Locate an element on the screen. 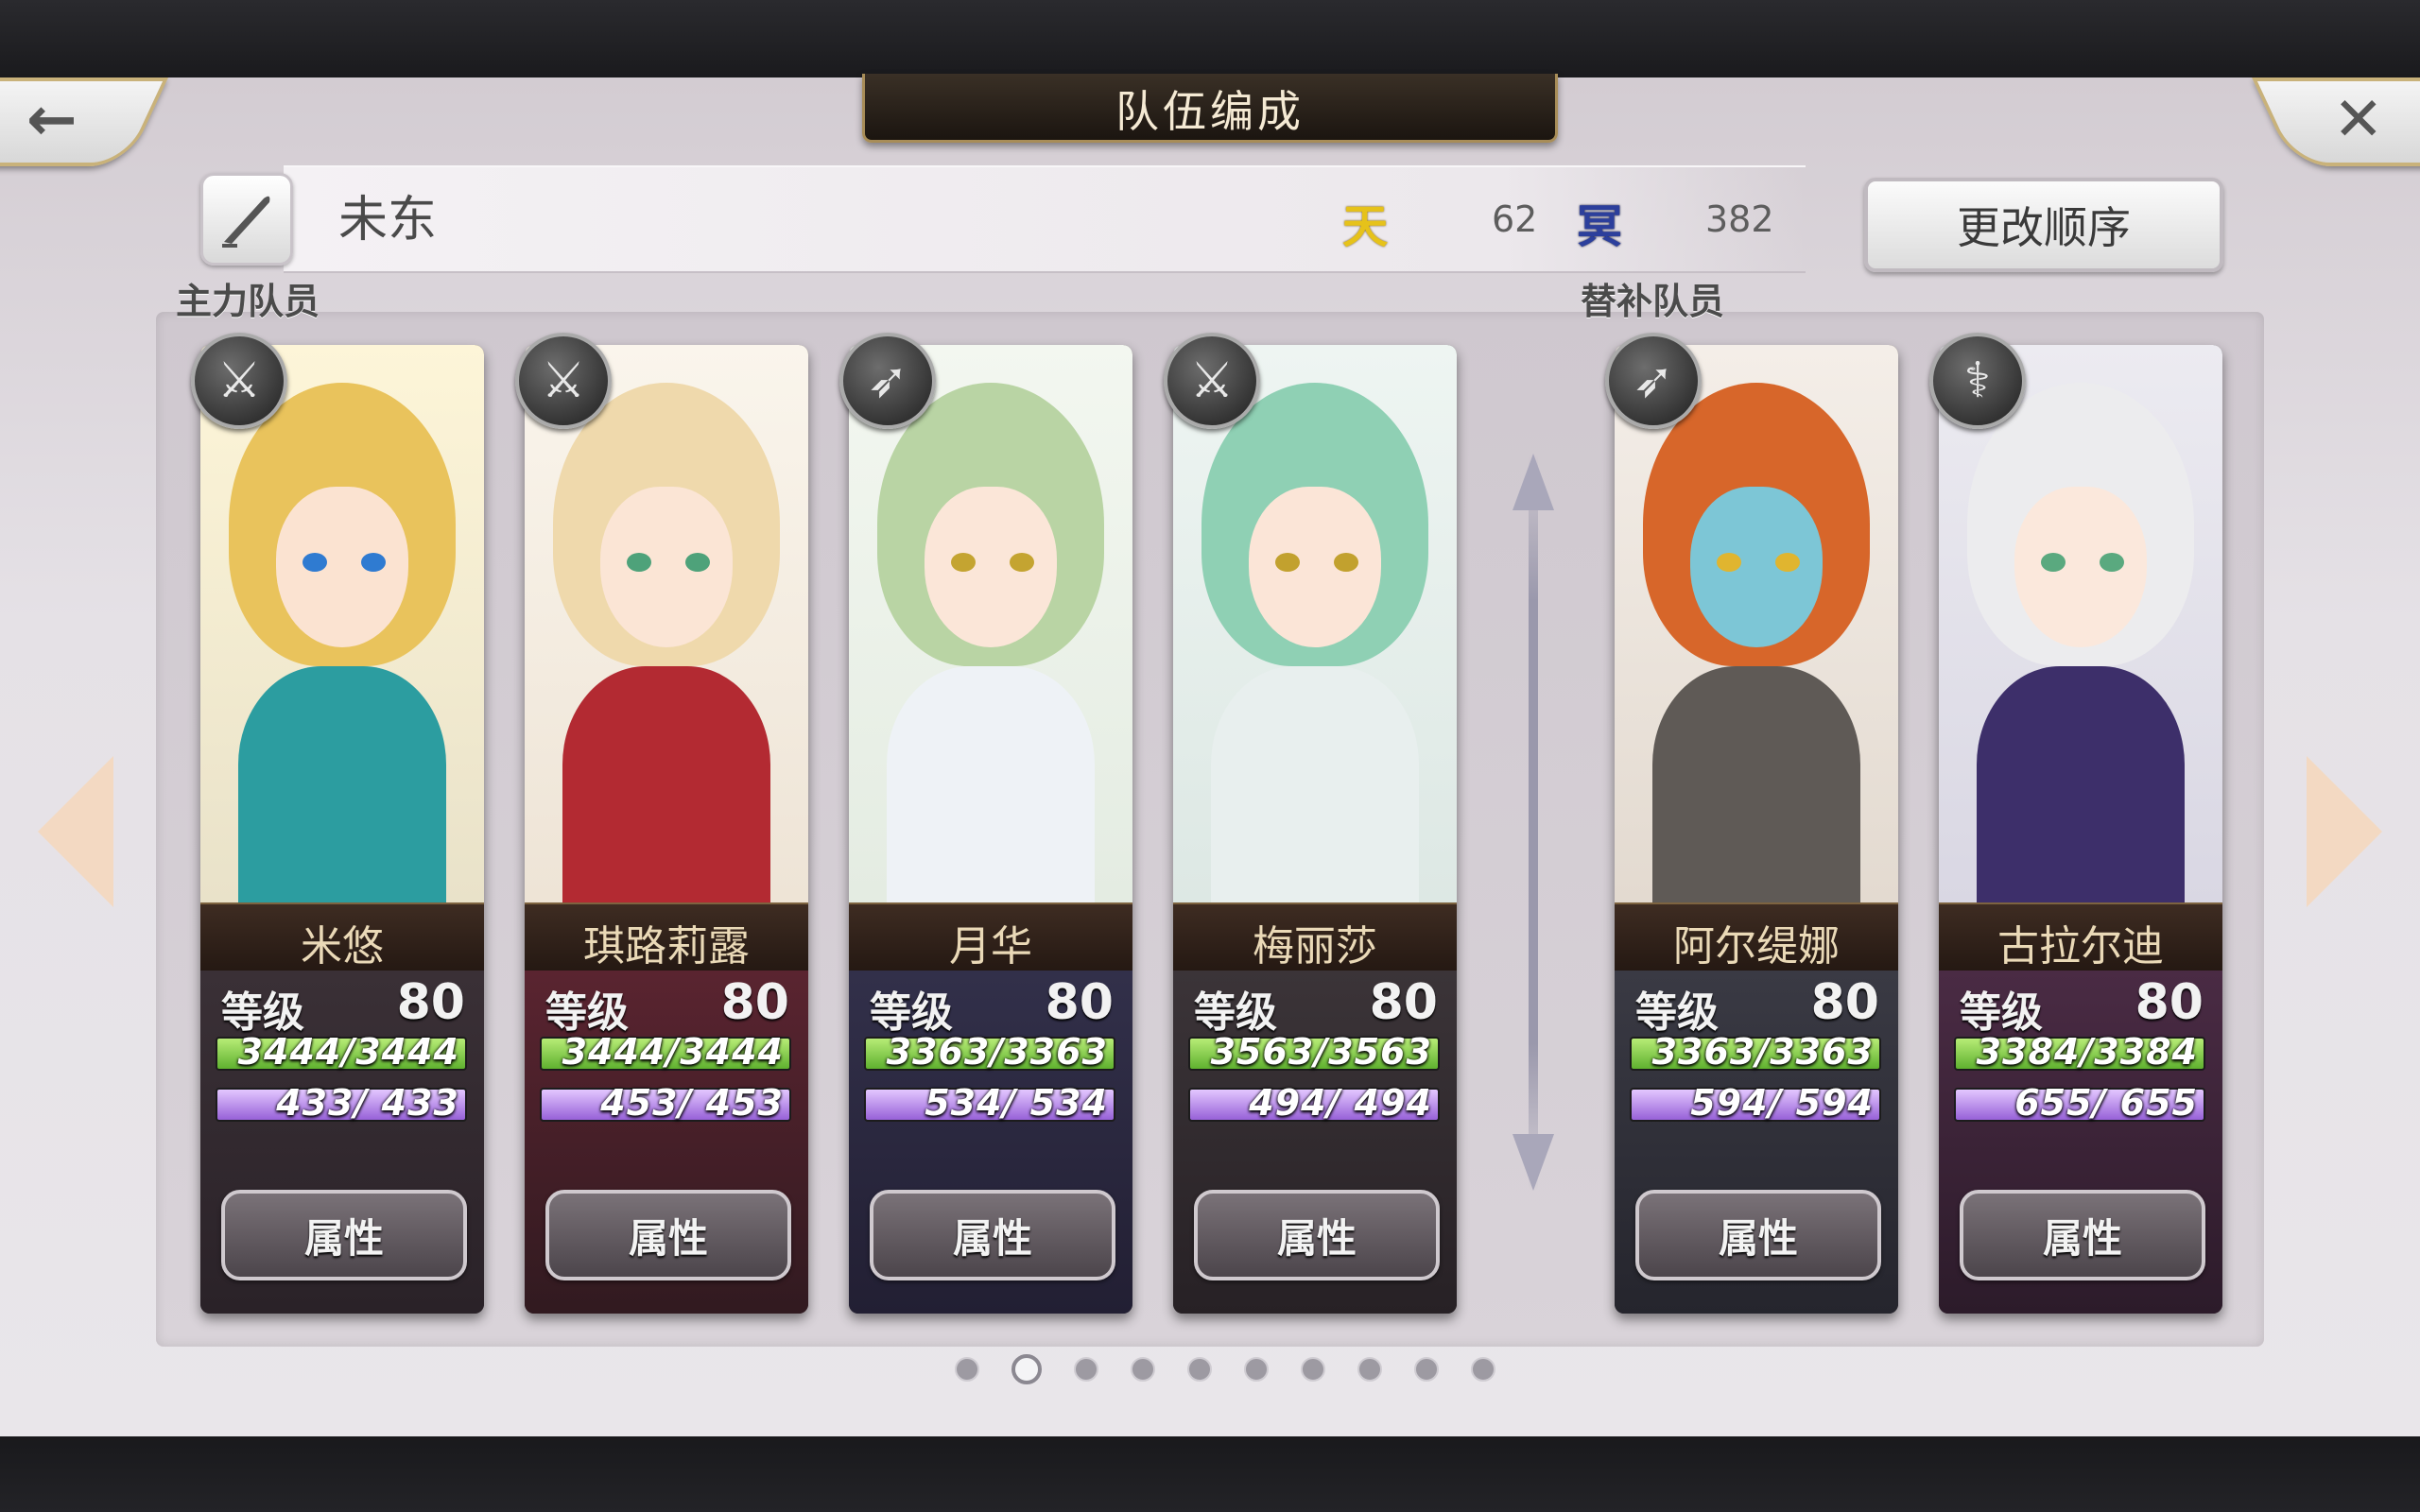 The width and height of the screenshot is (2420, 1512). member-card: 米悠 等级 80 3444/3444 433/ 433 属性 is located at coordinates (342, 829).